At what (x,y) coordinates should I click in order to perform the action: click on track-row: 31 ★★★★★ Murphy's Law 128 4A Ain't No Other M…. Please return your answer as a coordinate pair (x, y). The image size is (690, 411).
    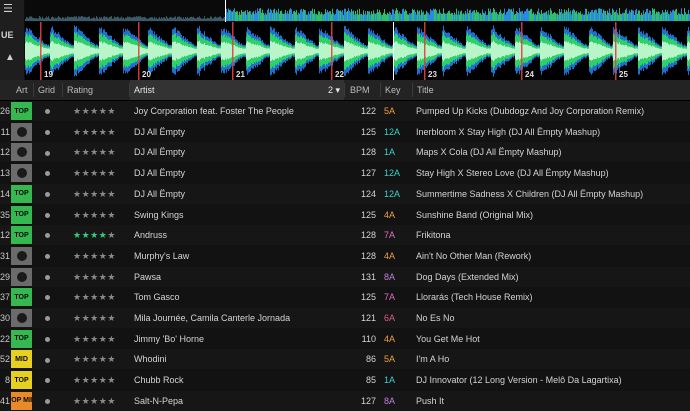
    Looking at the image, I should click on (345, 255).